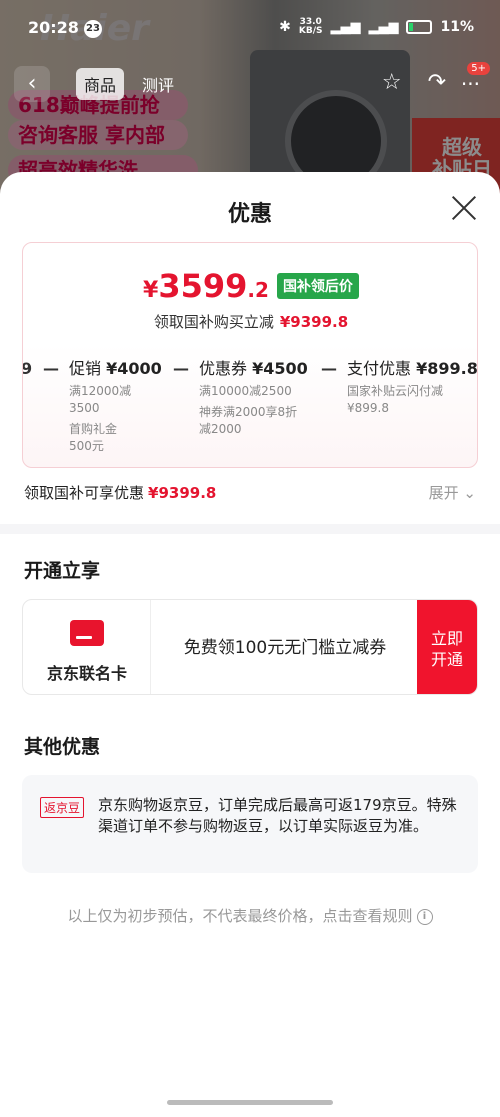 This screenshot has height=1117, width=500. I want to click on product-nav: ‹ 商品 测评 ☆ ↷ ··· 5+, so click(250, 84).